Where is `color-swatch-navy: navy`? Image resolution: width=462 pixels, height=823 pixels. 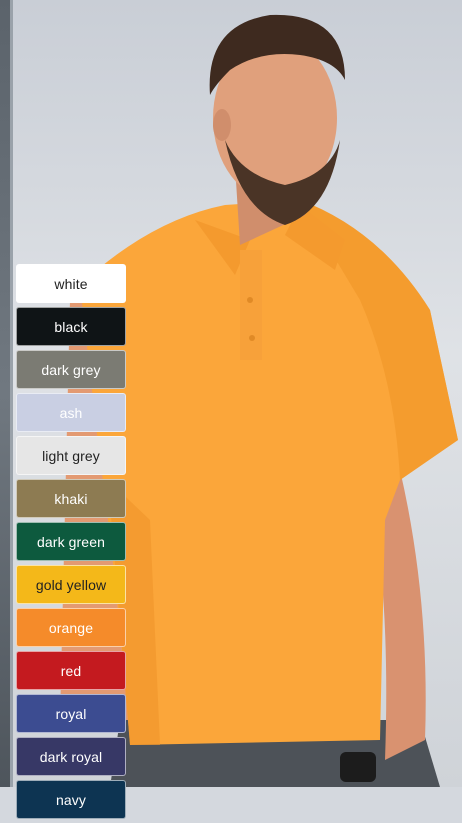
color-swatch-navy: navy is located at coordinates (71, 799).